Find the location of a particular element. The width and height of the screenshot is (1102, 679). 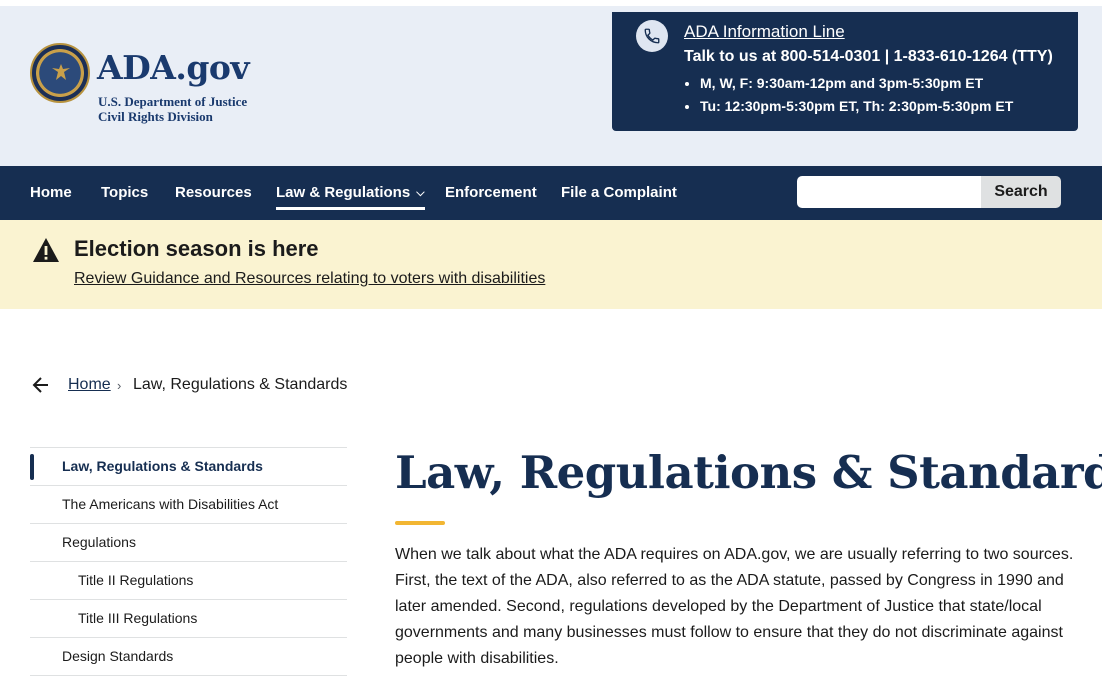

nav-item-resources: Resources is located at coordinates (213, 192).